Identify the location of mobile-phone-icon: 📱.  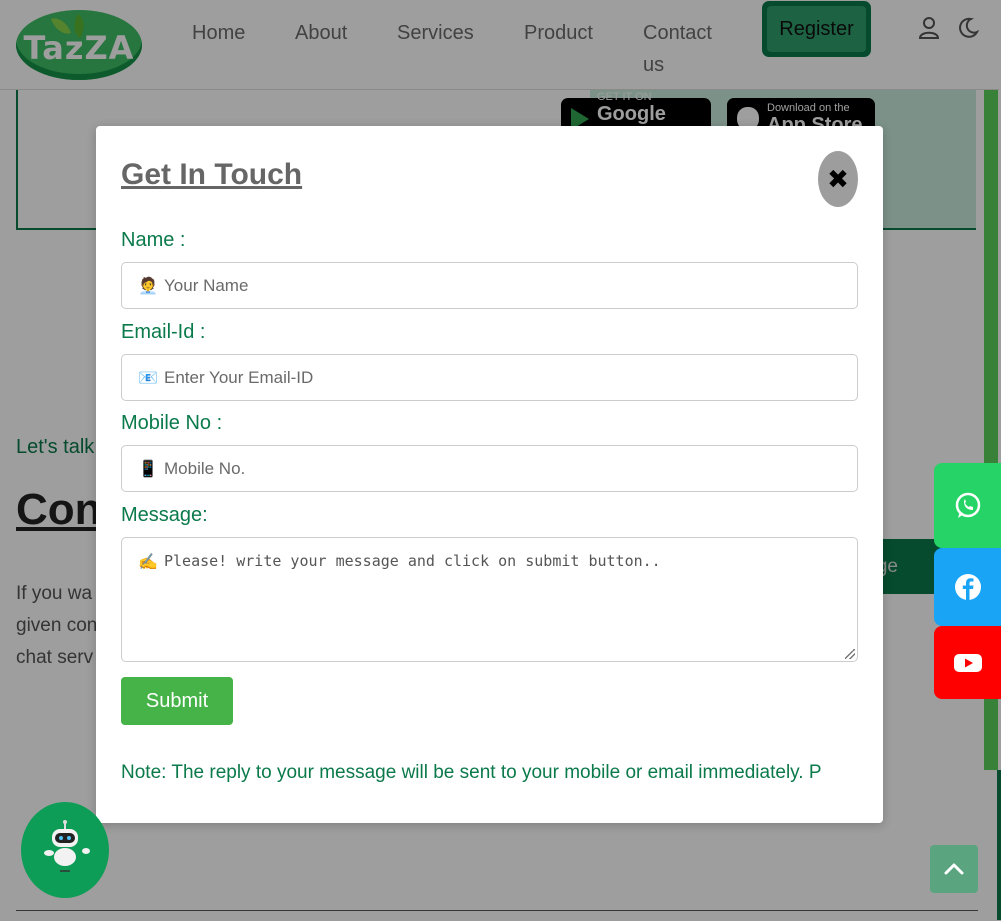
(148, 469).